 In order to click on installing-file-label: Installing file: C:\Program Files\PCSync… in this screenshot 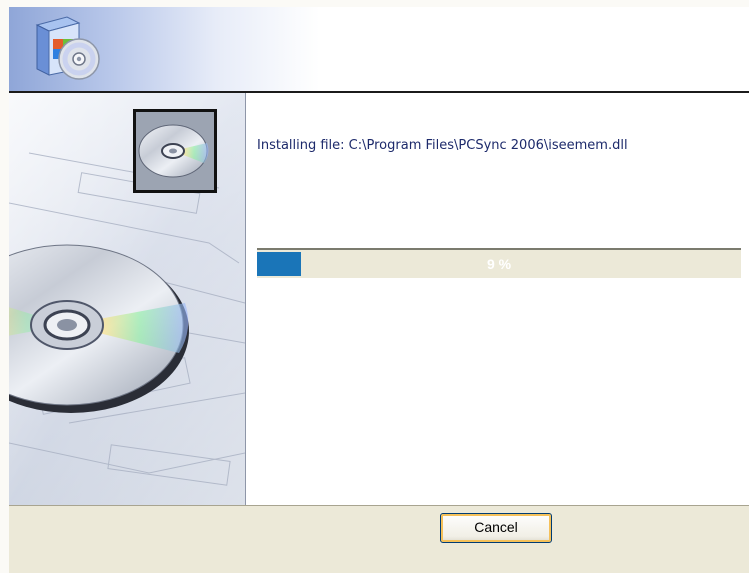, I will do `click(442, 145)`.